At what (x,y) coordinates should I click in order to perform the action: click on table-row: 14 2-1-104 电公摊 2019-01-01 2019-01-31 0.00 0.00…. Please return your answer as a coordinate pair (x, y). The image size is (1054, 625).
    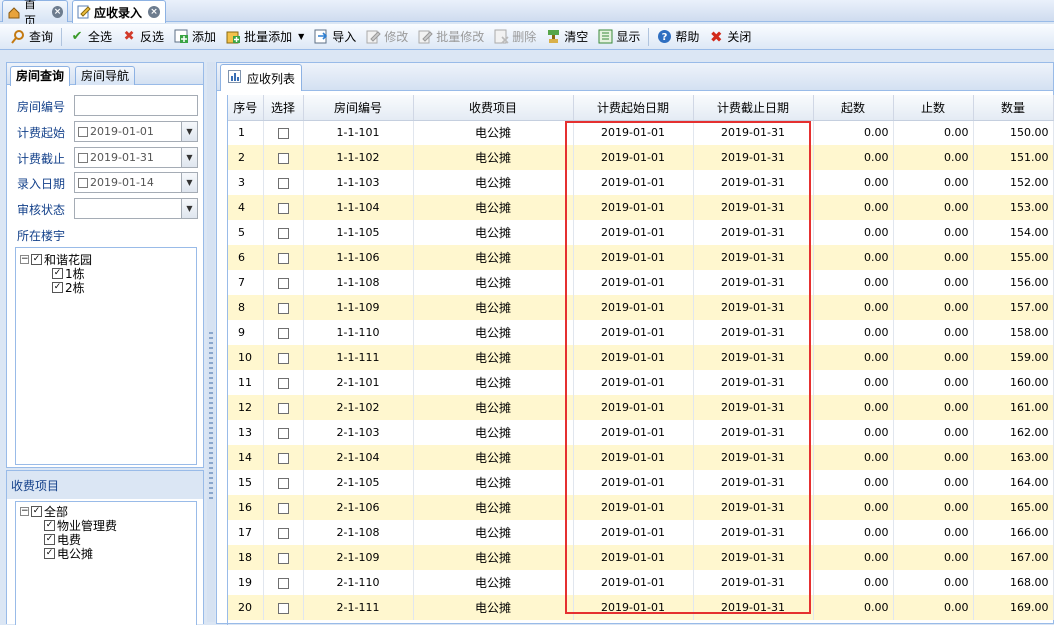
    Looking at the image, I should click on (641, 457).